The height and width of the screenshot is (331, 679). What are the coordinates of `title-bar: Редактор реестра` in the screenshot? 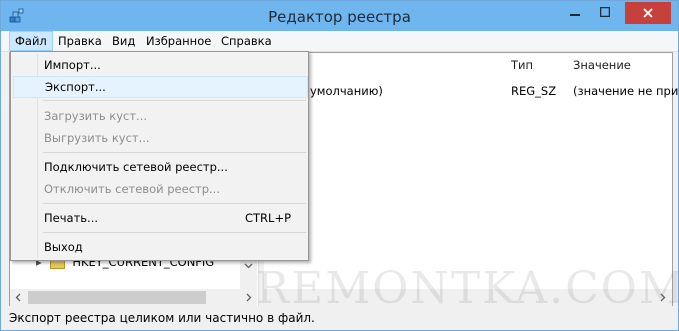 It's located at (339, 16).